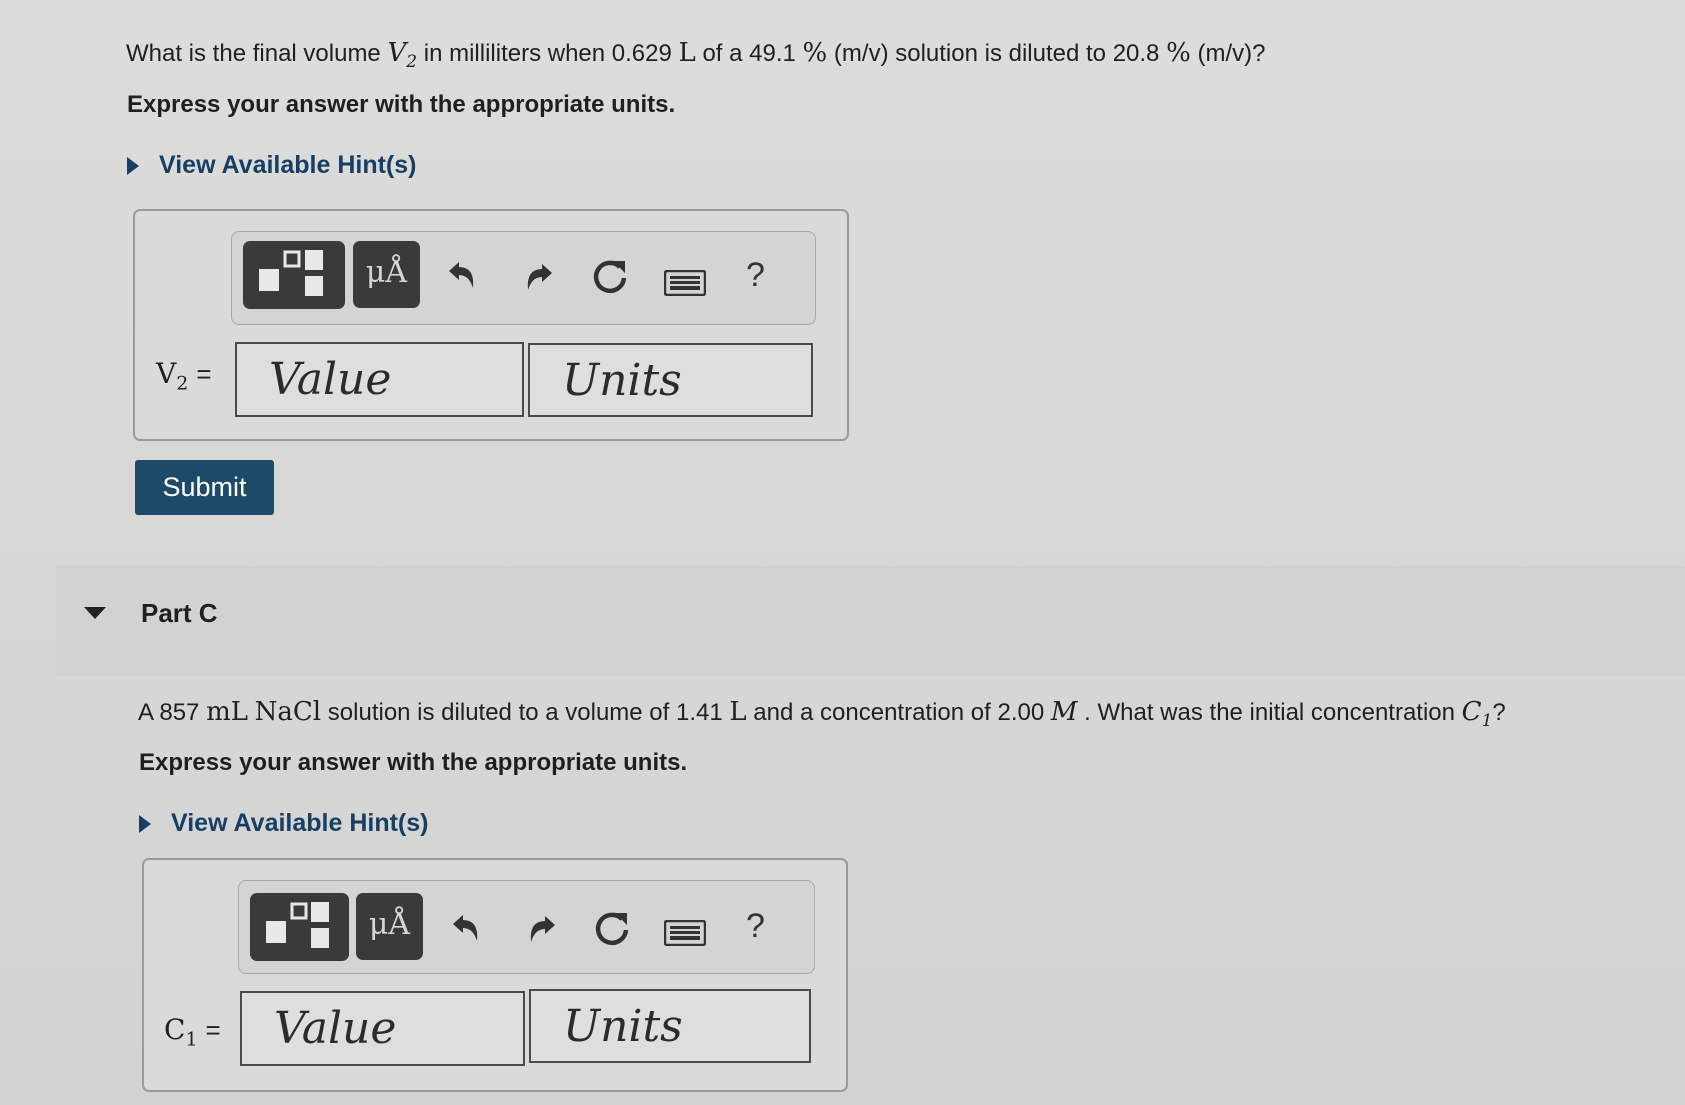 Image resolution: width=1685 pixels, height=1105 pixels. What do you see at coordinates (898, 712) in the screenshot?
I see `question-text: and a concentration of 2.00` at bounding box center [898, 712].